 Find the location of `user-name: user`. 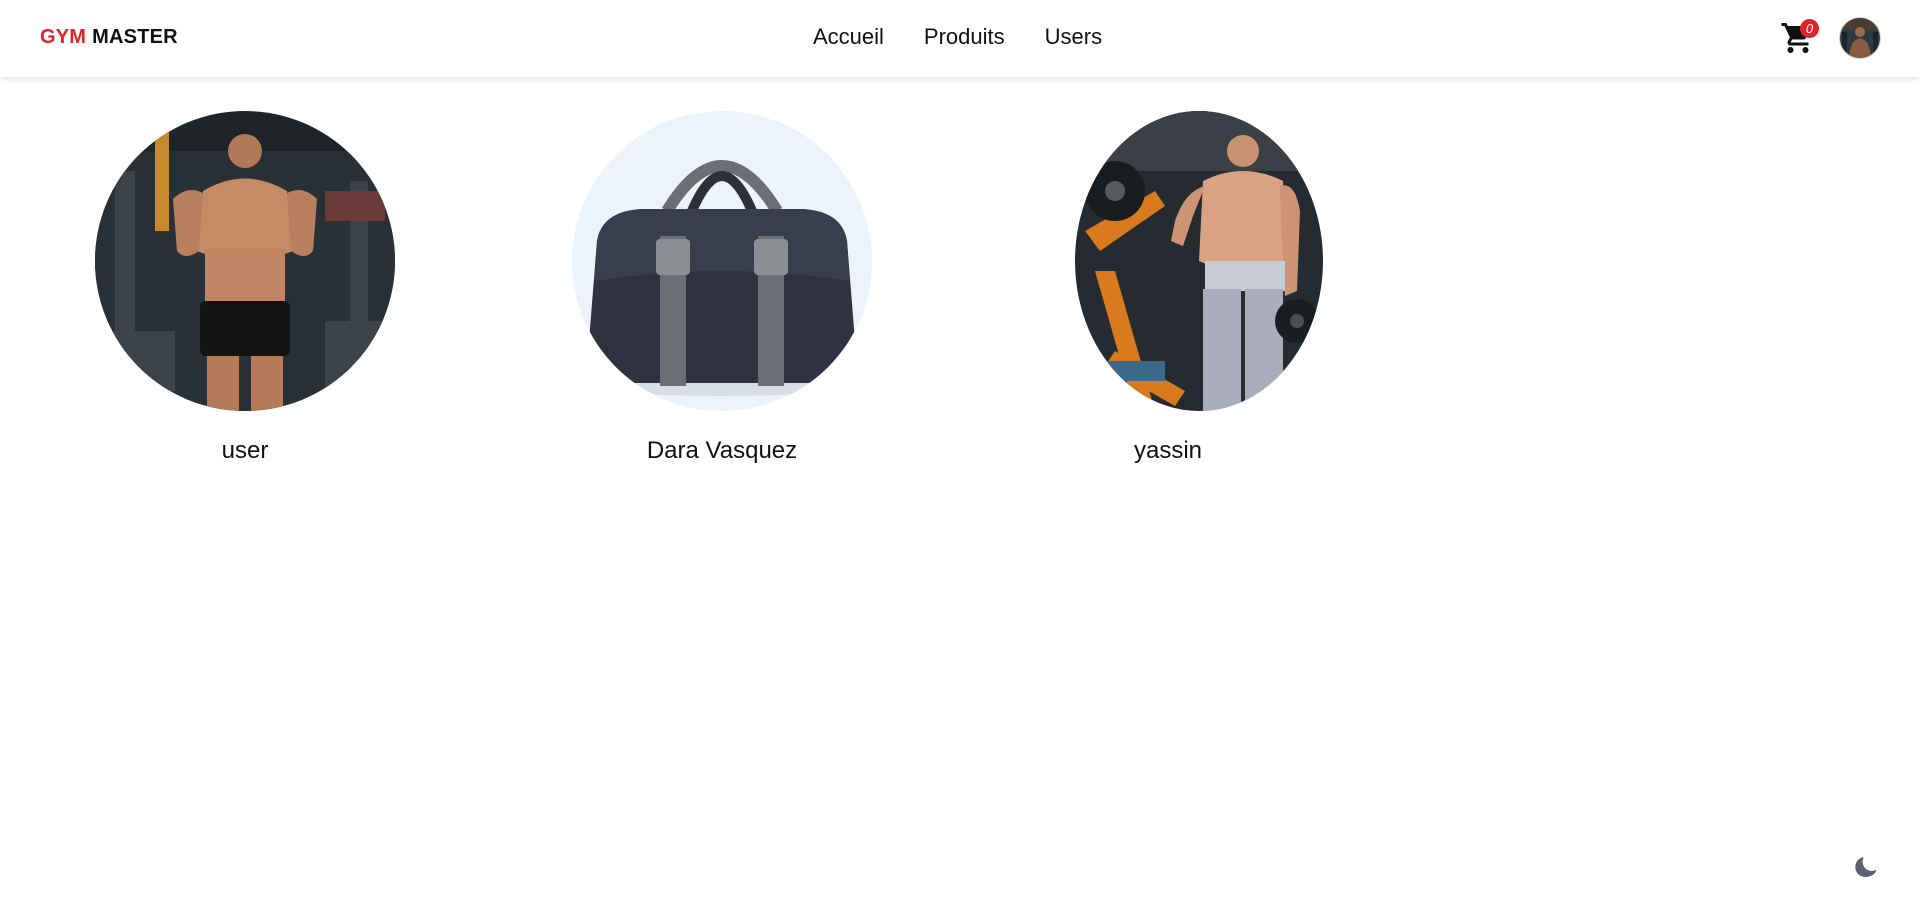

user-name: user is located at coordinates (245, 450).